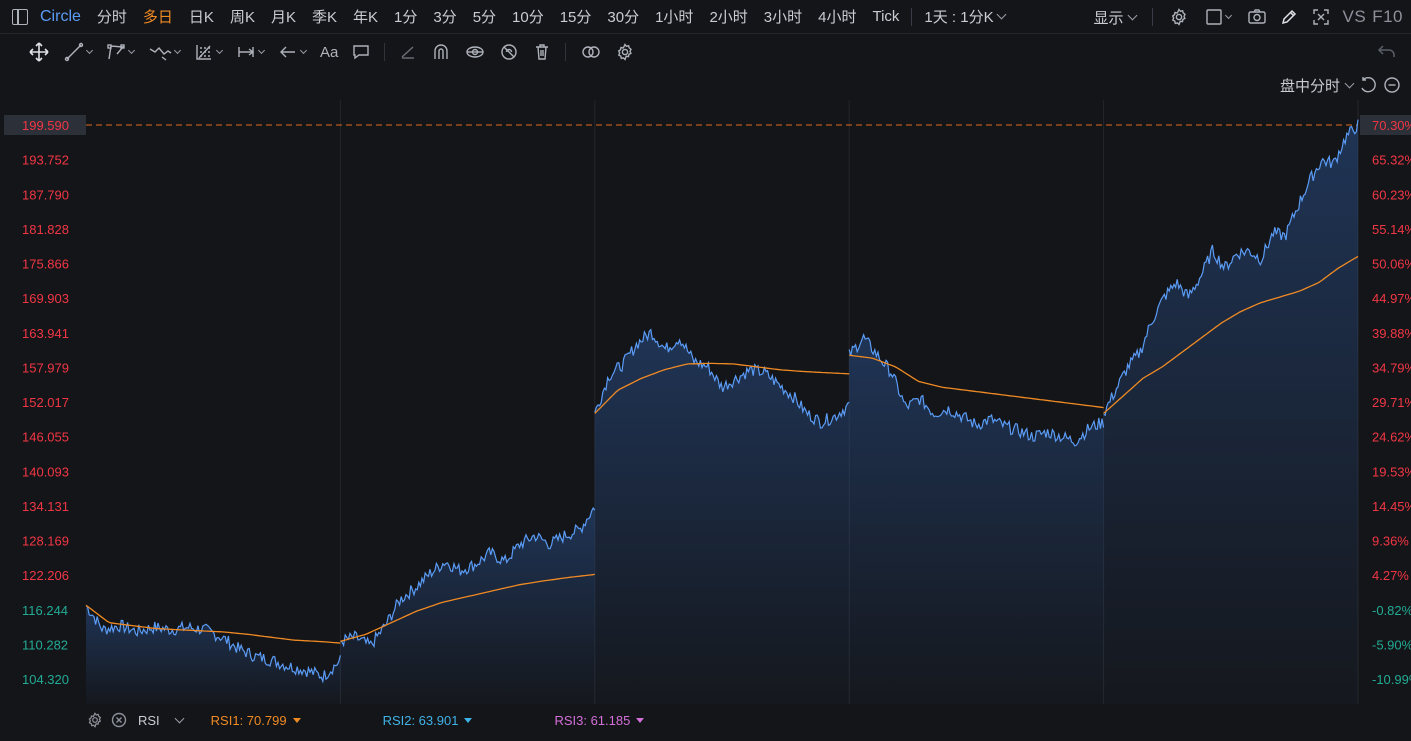  I want to click on fullscreen-icon, so click(1321, 17).